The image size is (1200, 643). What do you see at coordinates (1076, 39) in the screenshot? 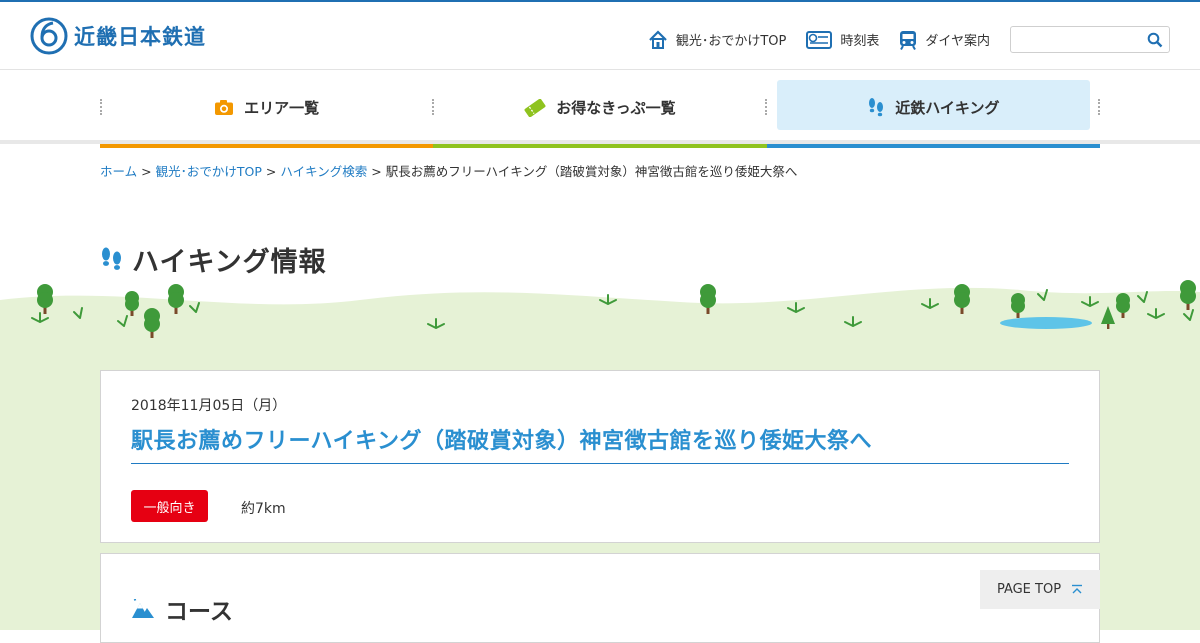
I see `search-input` at bounding box center [1076, 39].